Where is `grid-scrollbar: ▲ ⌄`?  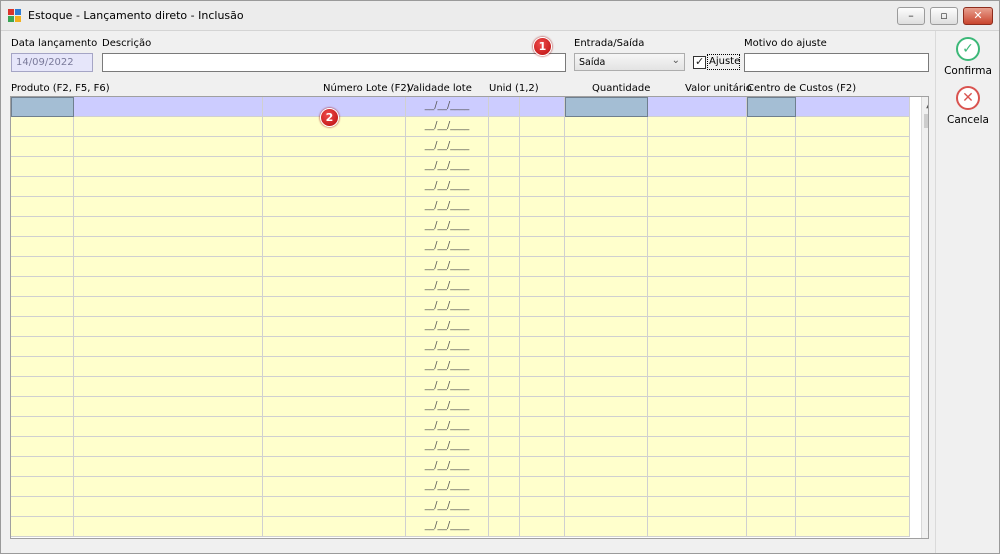
grid-scrollbar: ▲ ⌄ is located at coordinates (924, 317).